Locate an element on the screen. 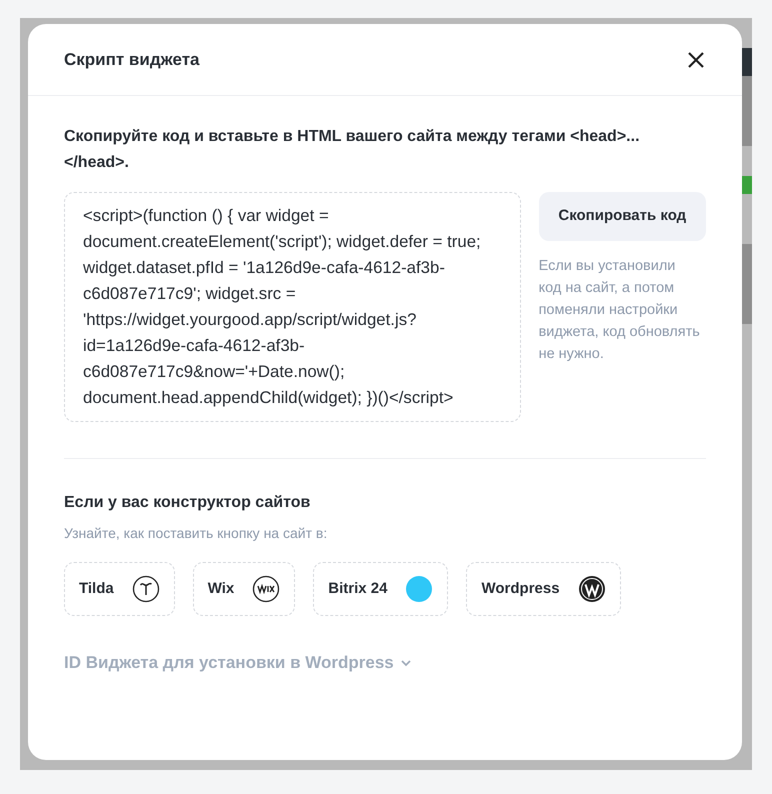 The width and height of the screenshot is (772, 794). wordpress-logo-icon is located at coordinates (592, 589).